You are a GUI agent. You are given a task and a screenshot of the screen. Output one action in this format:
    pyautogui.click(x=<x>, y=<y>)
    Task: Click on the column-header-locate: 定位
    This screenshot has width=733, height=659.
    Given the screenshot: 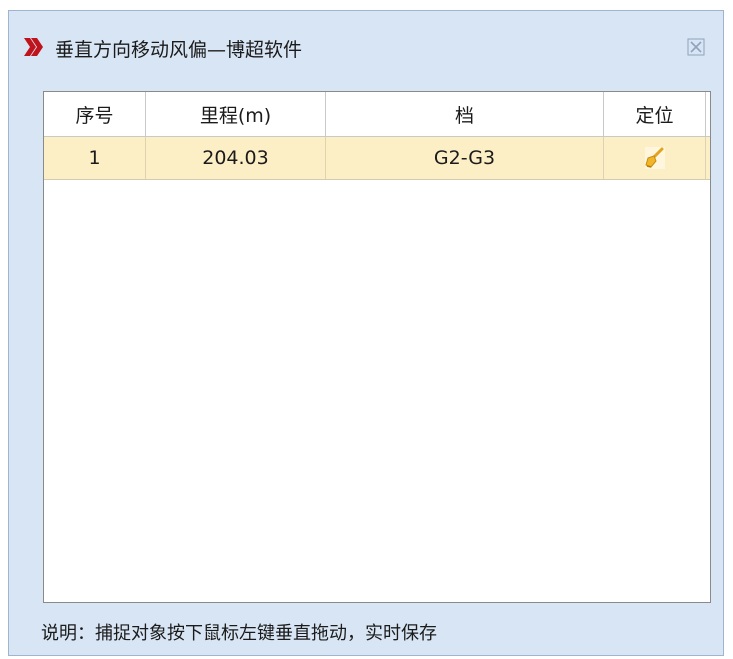 What is the action you would take?
    pyautogui.click(x=655, y=114)
    